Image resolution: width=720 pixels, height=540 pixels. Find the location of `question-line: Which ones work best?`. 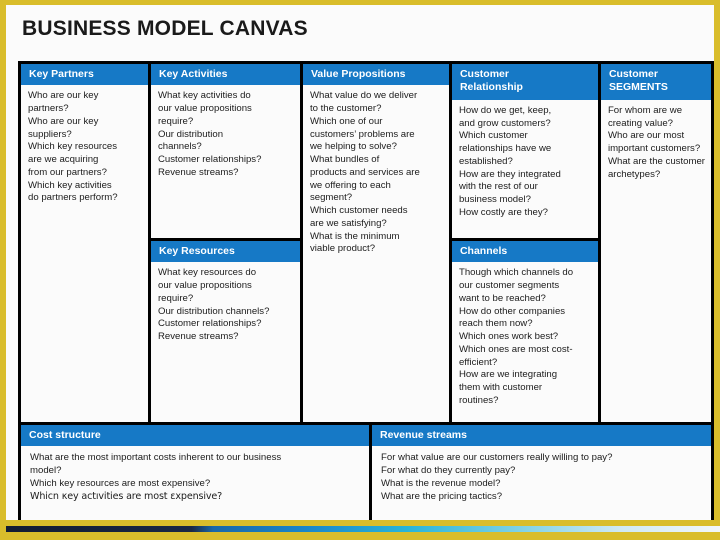

question-line: Which ones work best? is located at coordinates (508, 337).